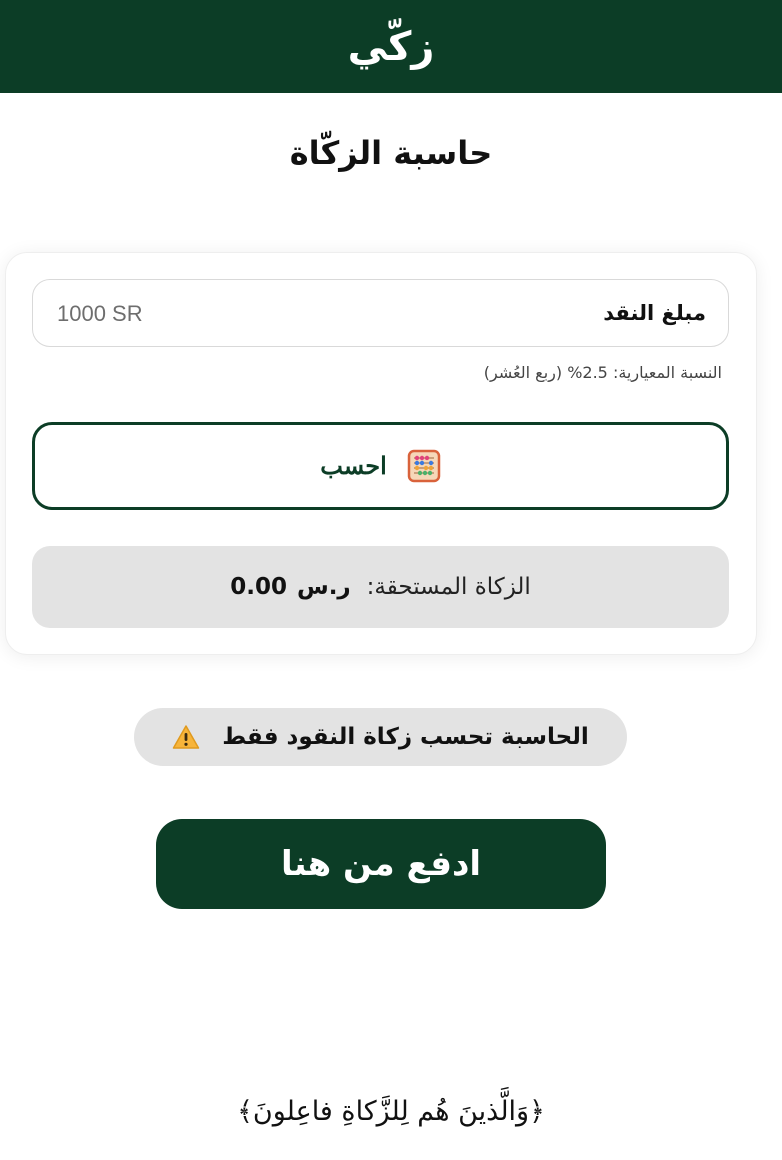  What do you see at coordinates (448, 587) in the screenshot?
I see `result-label: الزكاة المستحقة:` at bounding box center [448, 587].